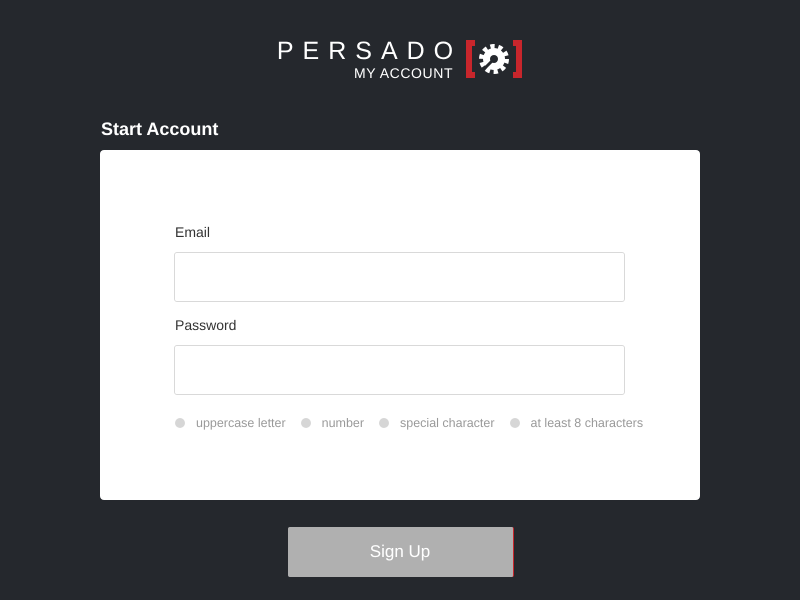  I want to click on field-label: Password, so click(205, 325).